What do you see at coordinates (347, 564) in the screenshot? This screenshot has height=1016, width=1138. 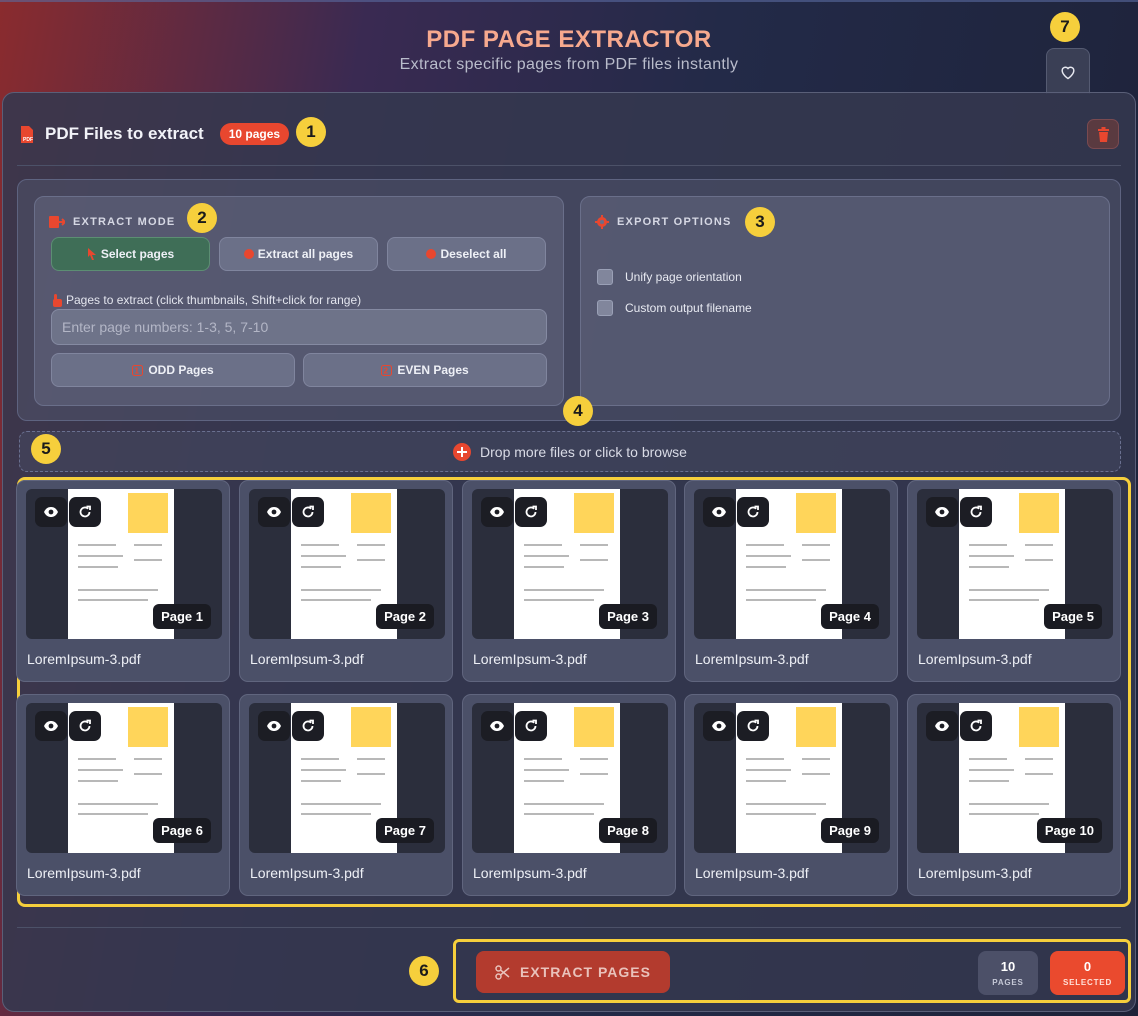 I see `page-preview: Page 2` at bounding box center [347, 564].